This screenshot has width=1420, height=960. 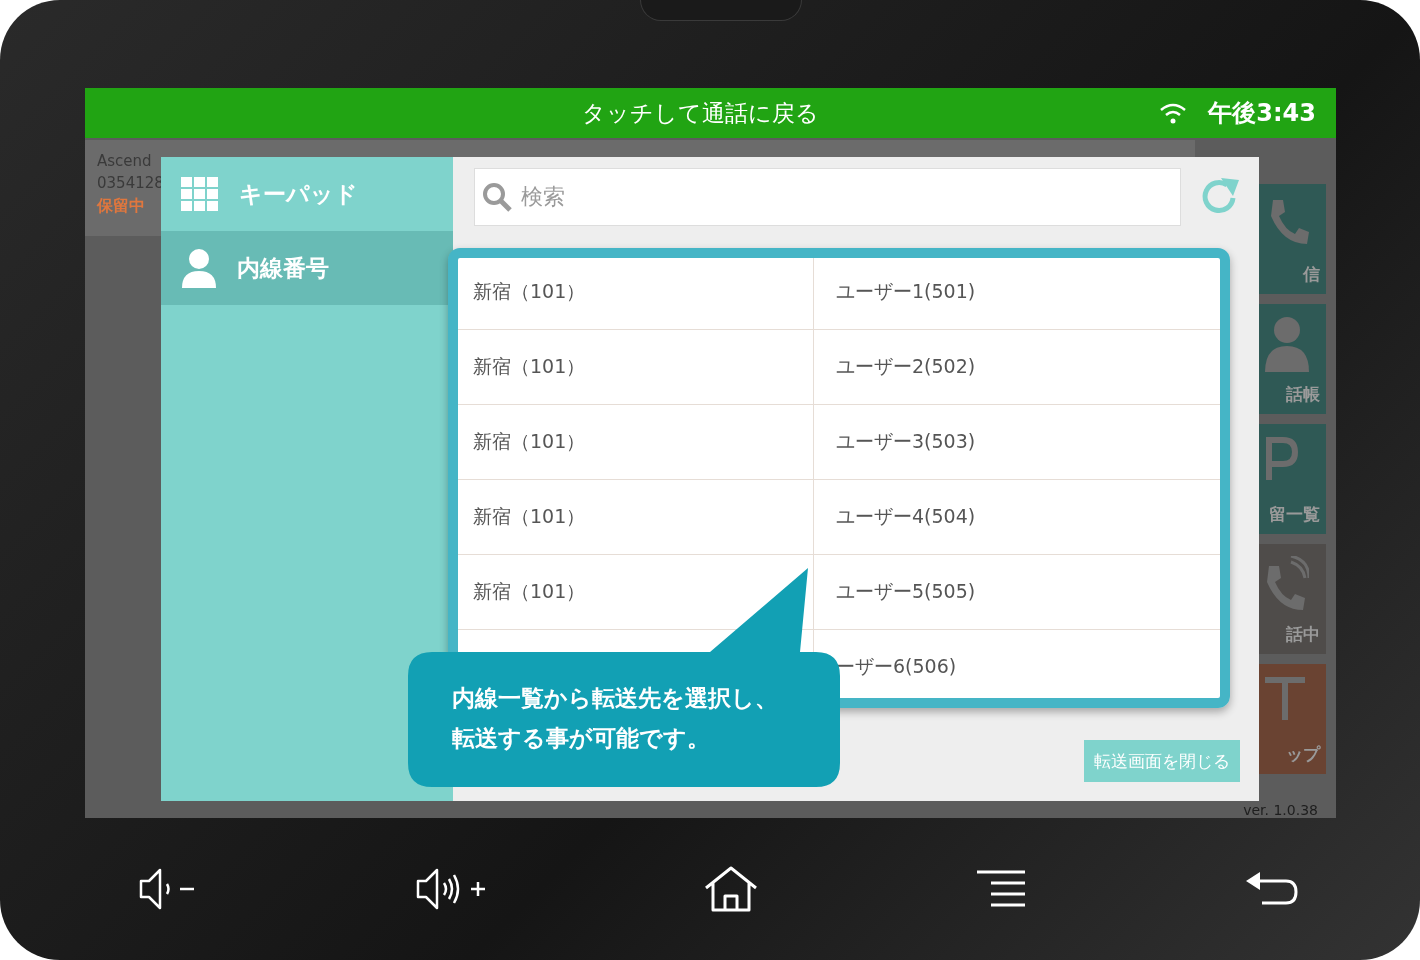 What do you see at coordinates (283, 268) in the screenshot?
I see `menu-item-label: 内線番号` at bounding box center [283, 268].